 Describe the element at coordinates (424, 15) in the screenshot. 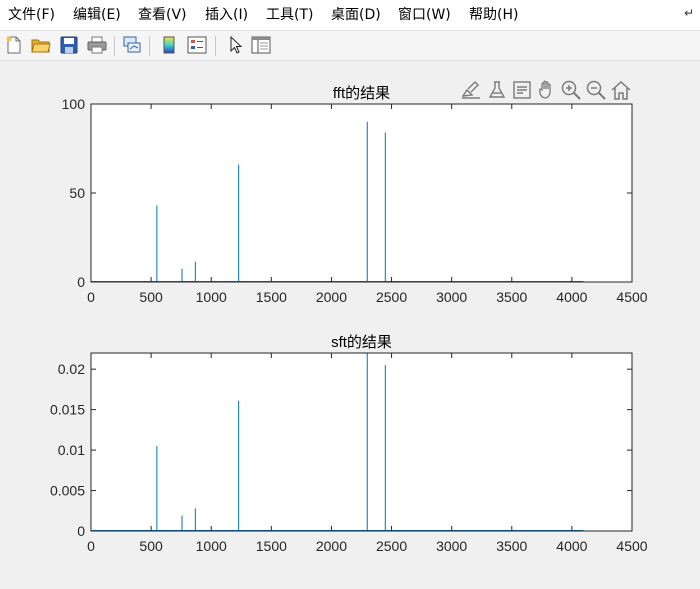

I see `menu-window: 窗口(W)` at that location.